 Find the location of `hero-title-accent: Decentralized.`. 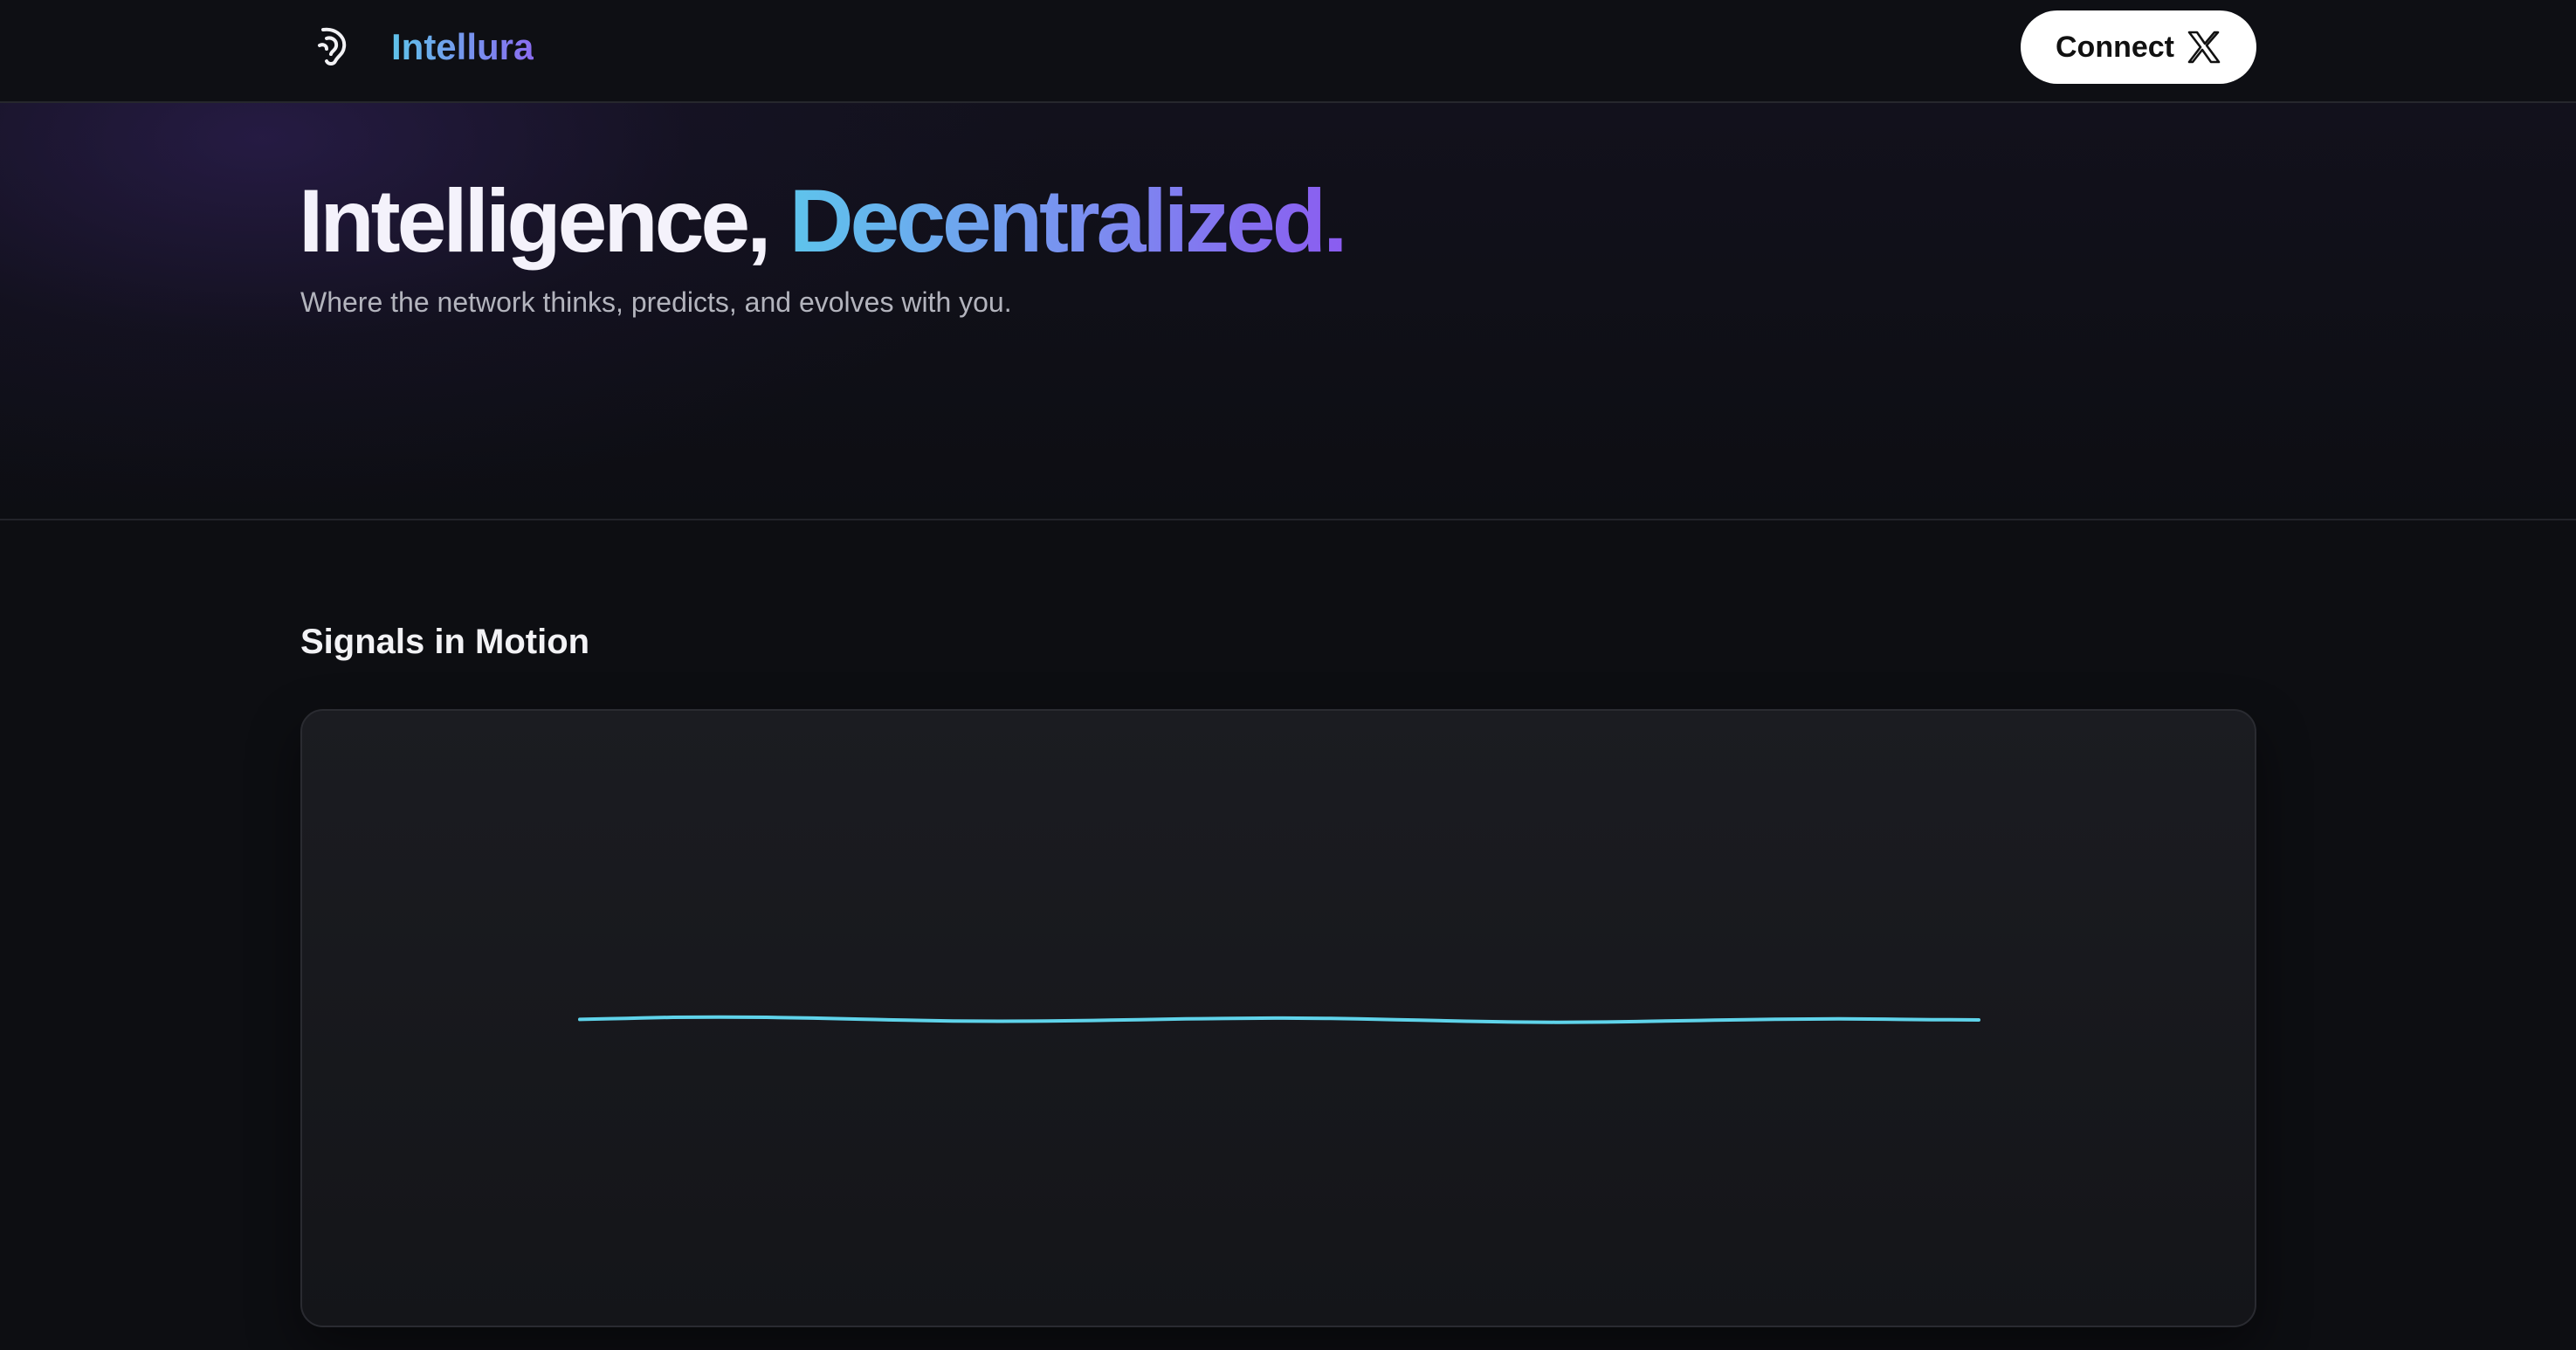

hero-title-accent: Decentralized. is located at coordinates (1068, 221).